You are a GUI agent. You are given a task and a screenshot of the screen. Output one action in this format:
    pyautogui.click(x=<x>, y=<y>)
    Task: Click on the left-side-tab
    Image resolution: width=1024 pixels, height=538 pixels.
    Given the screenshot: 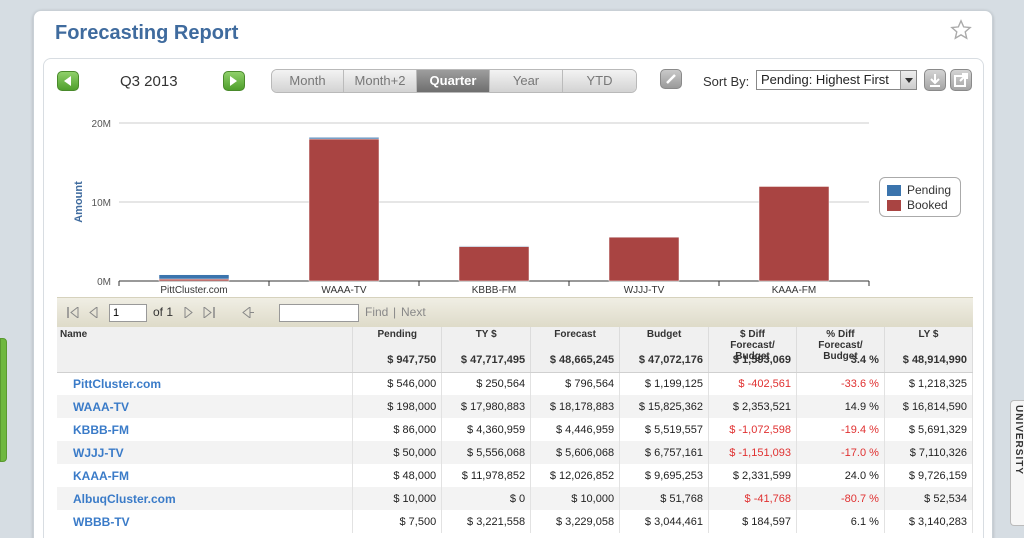 What is the action you would take?
    pyautogui.click(x=3, y=400)
    